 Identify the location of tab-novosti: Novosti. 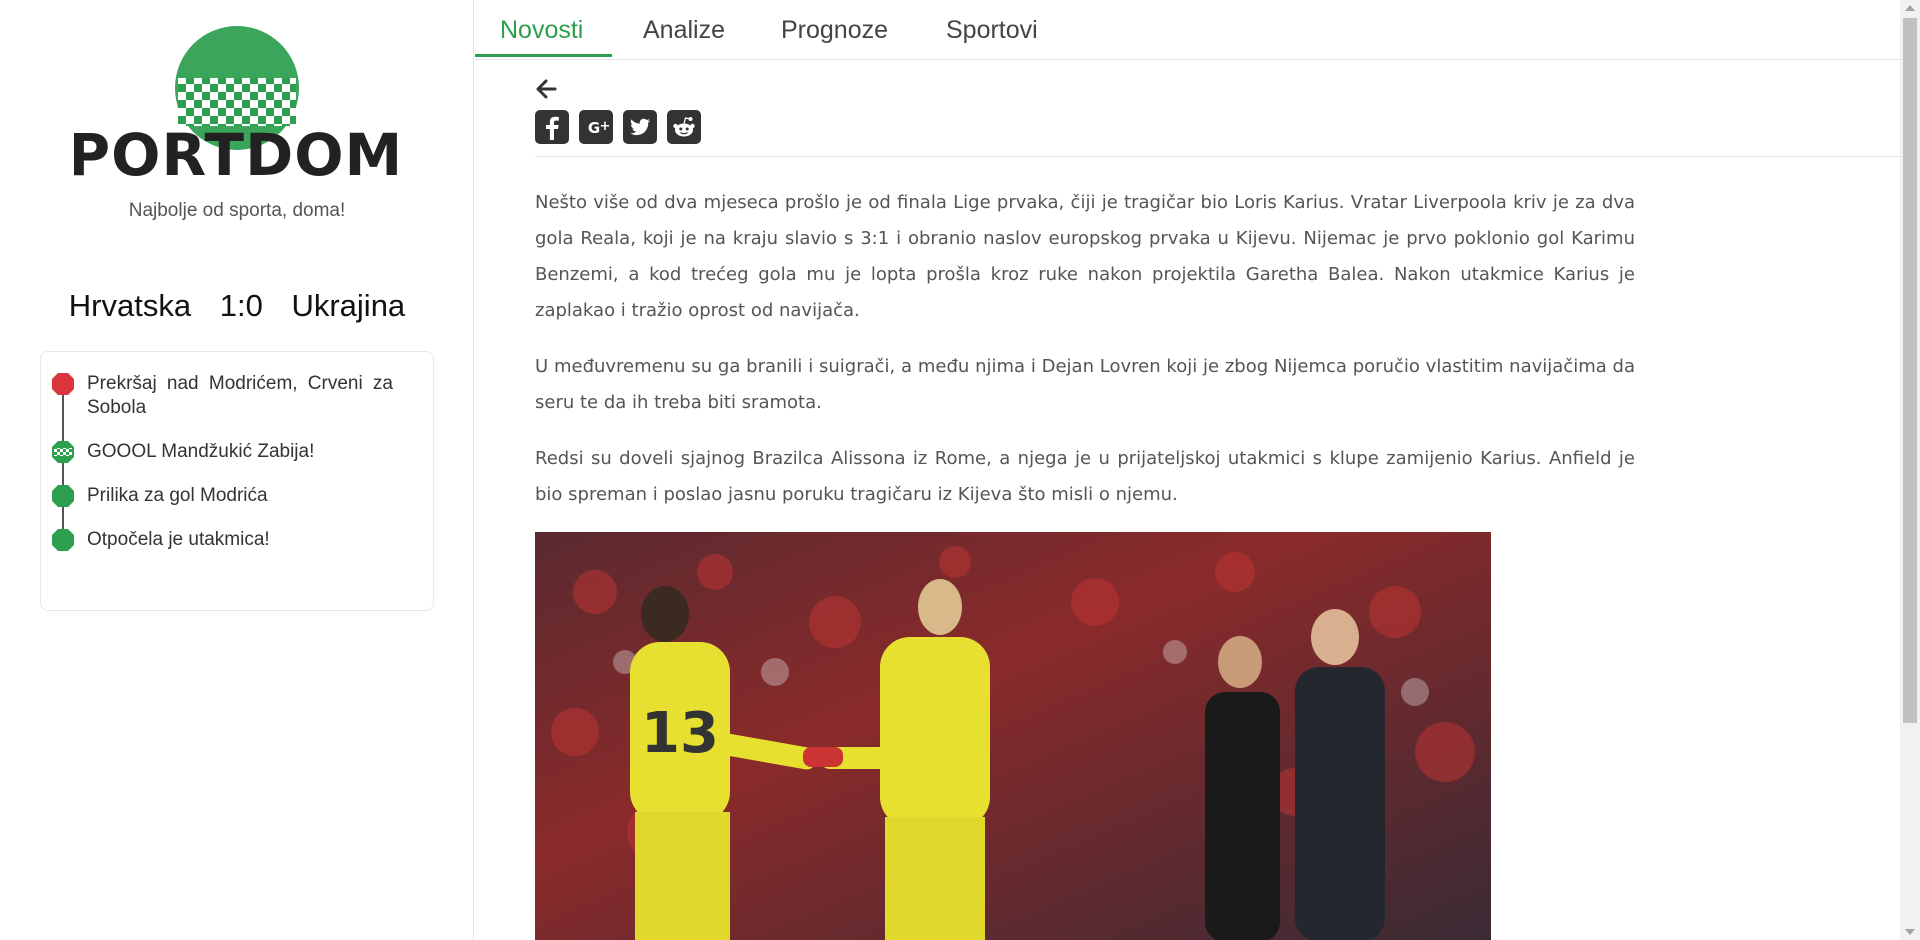
(541, 30).